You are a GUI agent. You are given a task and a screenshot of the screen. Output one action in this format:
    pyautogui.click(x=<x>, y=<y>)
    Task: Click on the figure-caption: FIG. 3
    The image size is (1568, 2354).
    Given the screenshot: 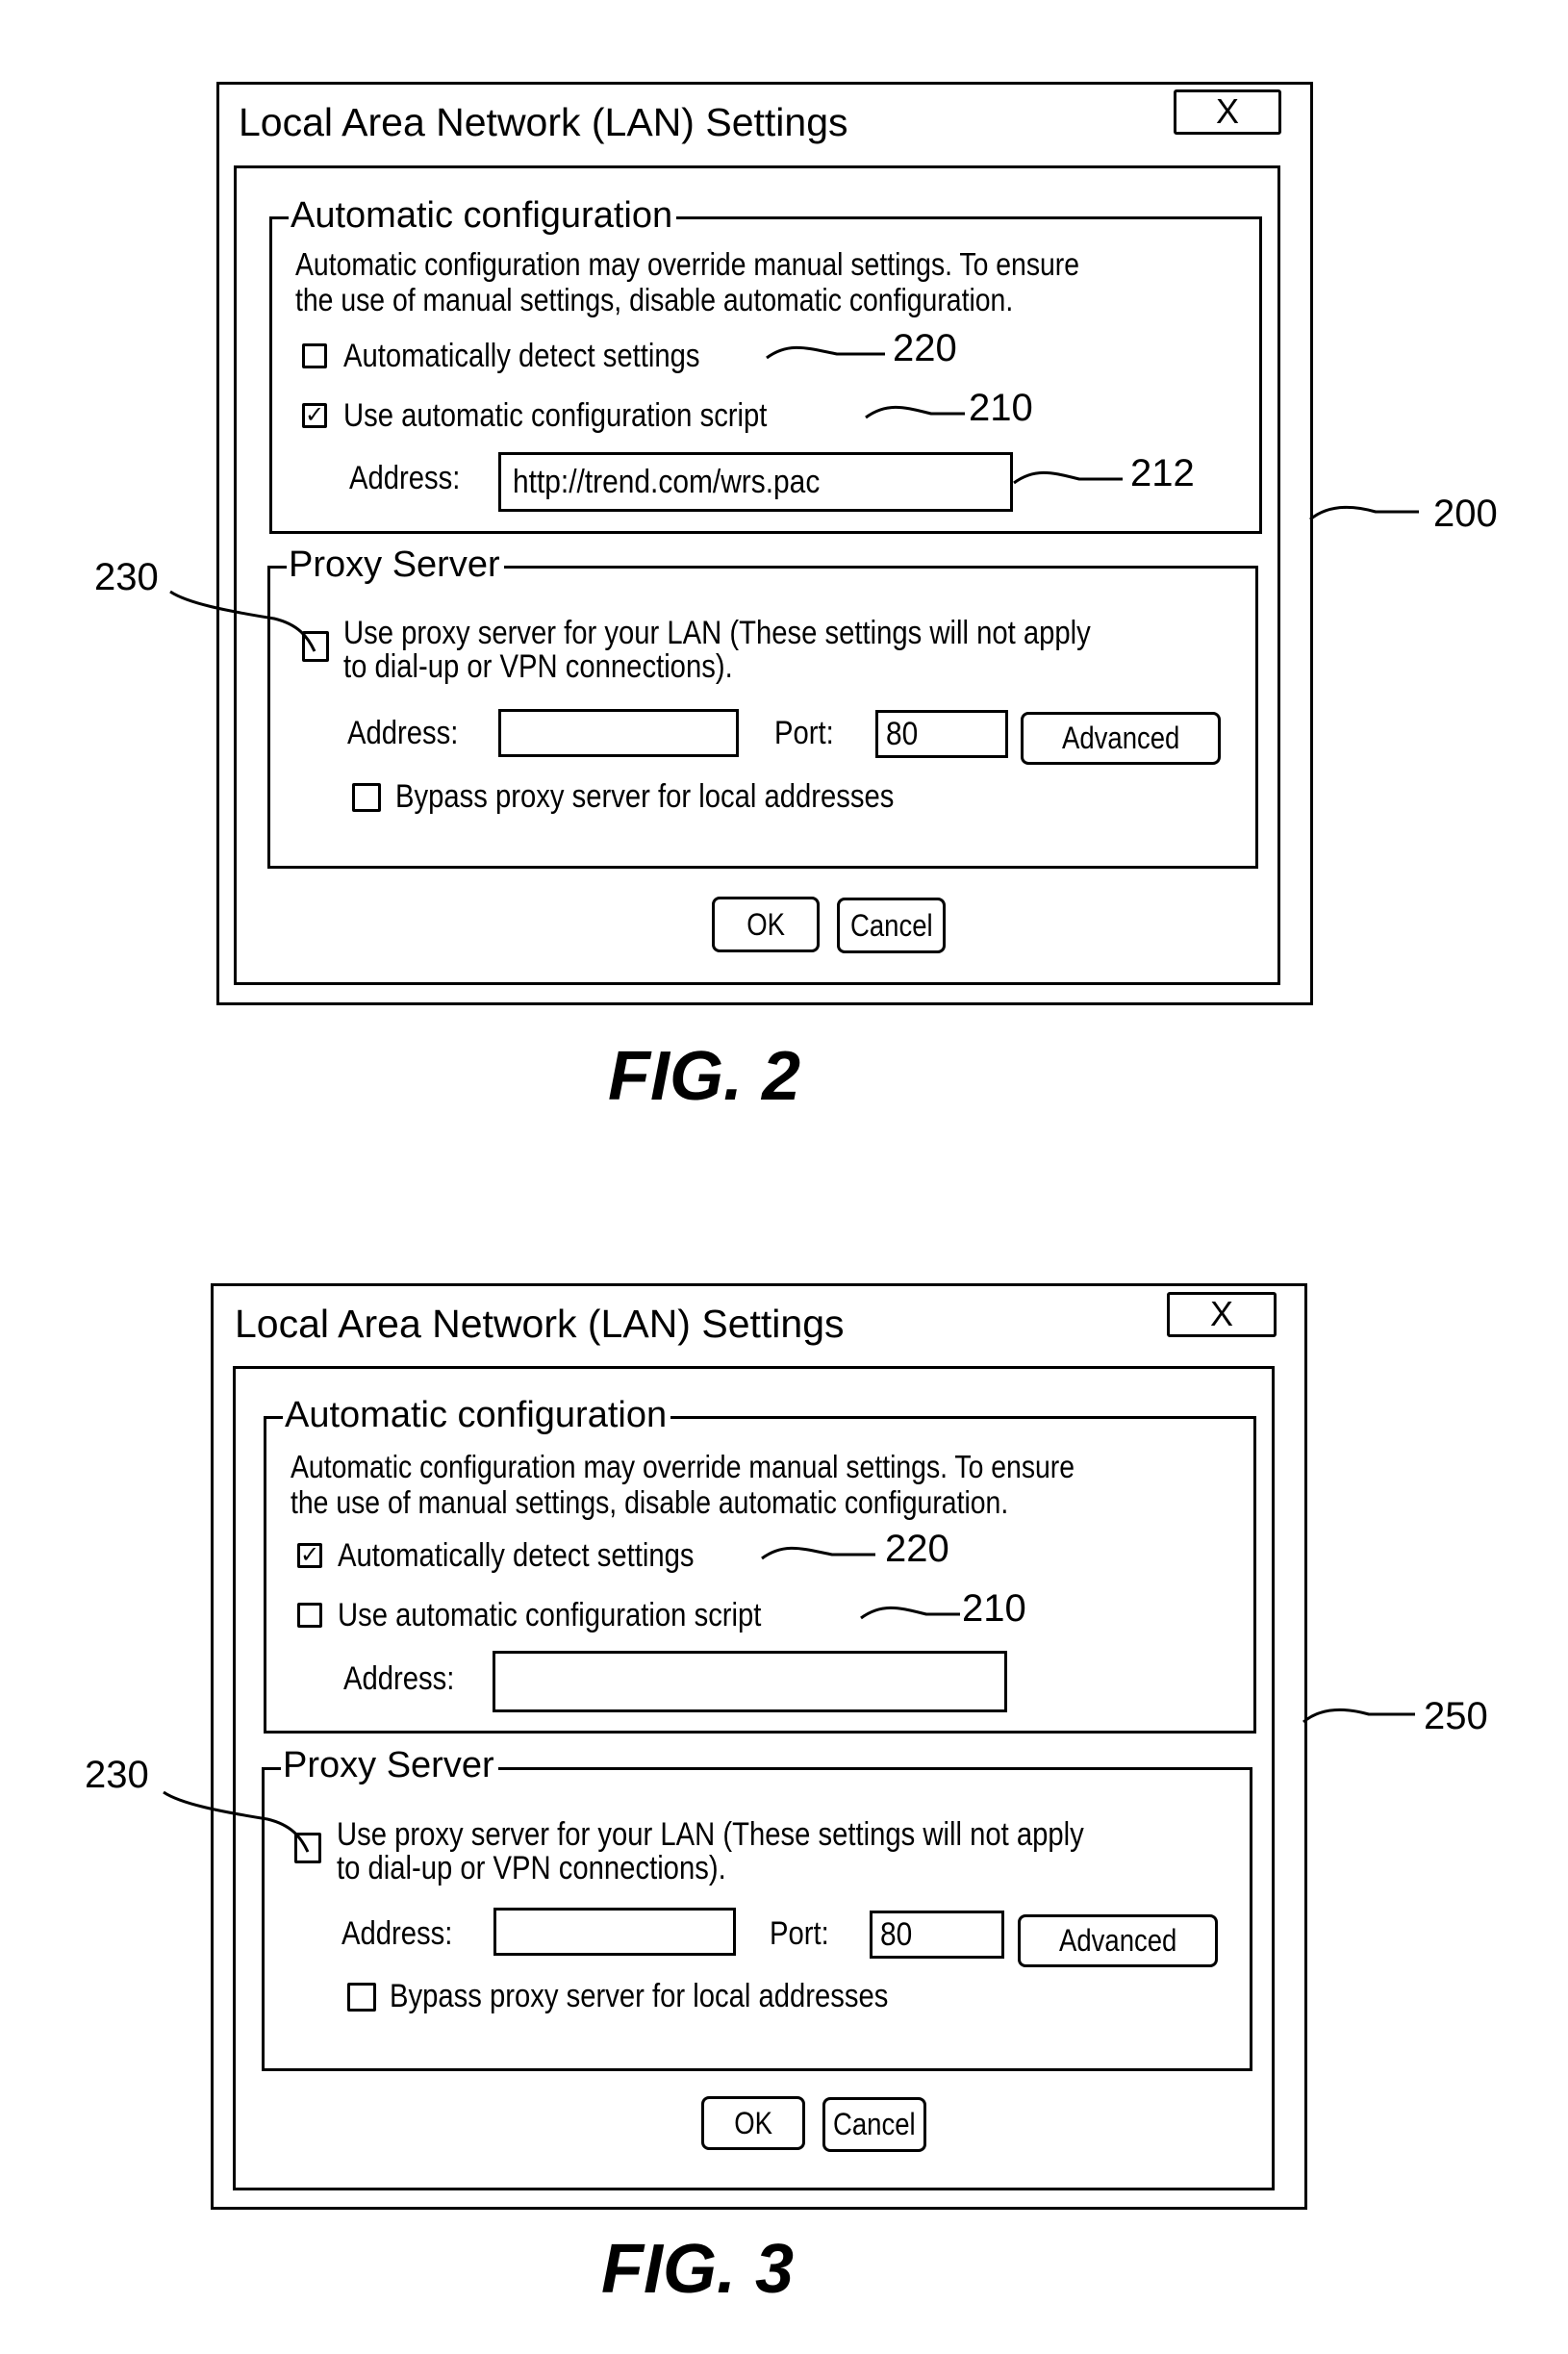 What is the action you would take?
    pyautogui.click(x=698, y=2269)
    